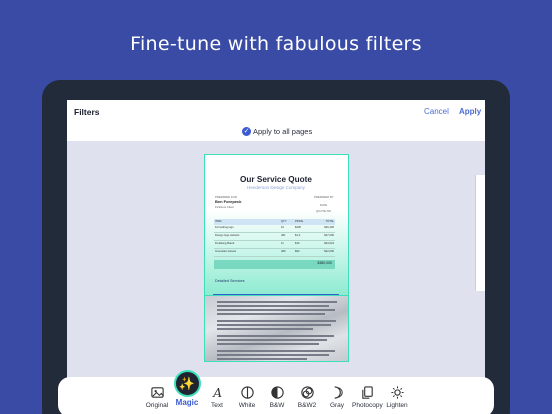 The image size is (552, 414). Describe the element at coordinates (87, 112) in the screenshot. I see `page-title: Filters` at that location.